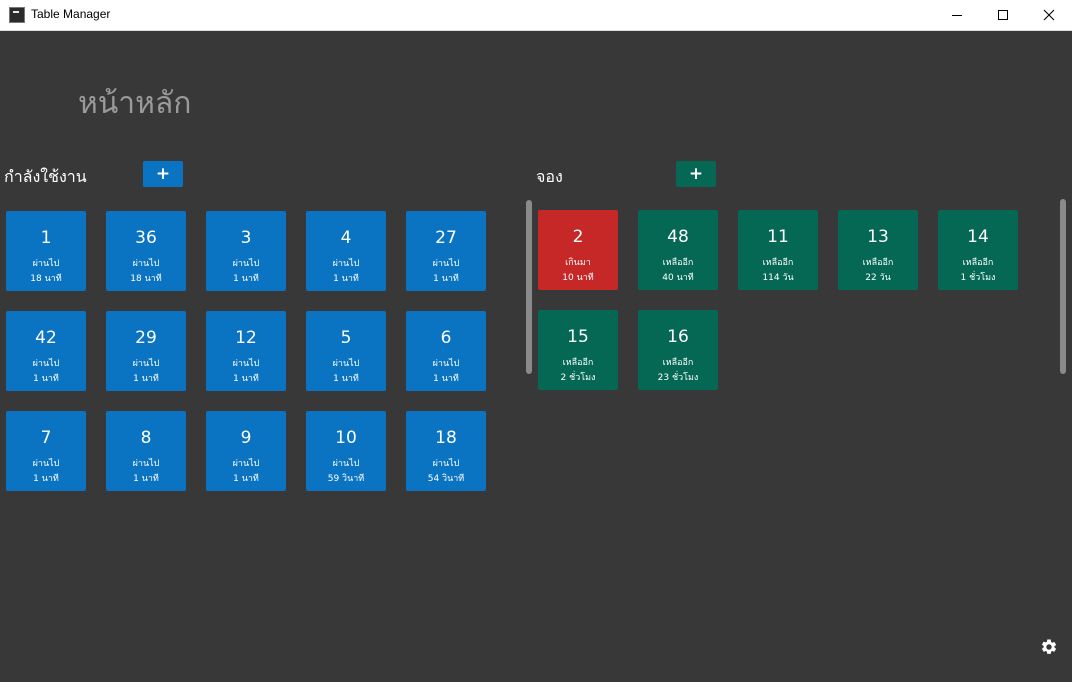 Image resolution: width=1072 pixels, height=682 pixels. Describe the element at coordinates (978, 278) in the screenshot. I see `time-value: 1 ชั่วโมง` at that location.